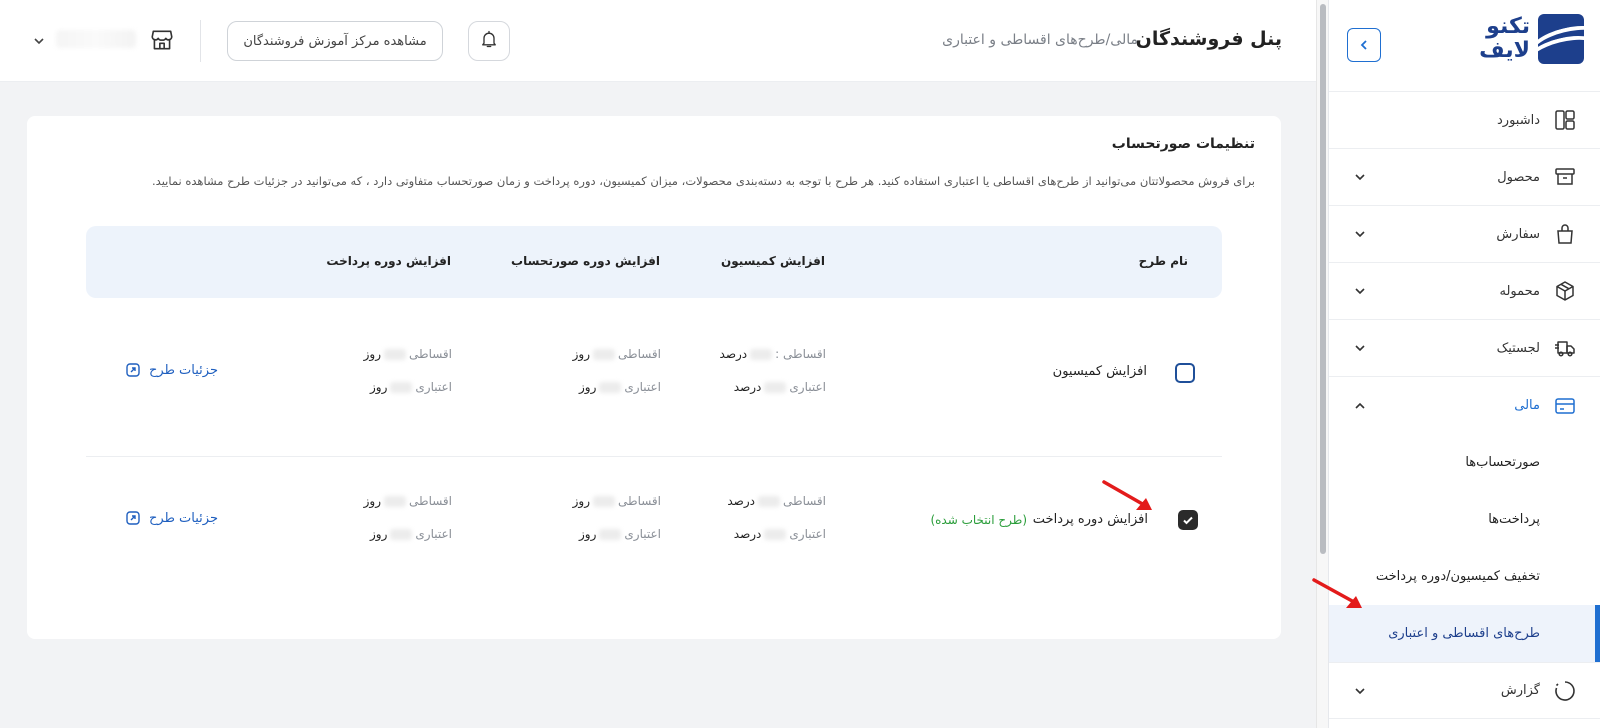 The height and width of the screenshot is (728, 1600). What do you see at coordinates (1163, 261) in the screenshot?
I see `column-header-plan-name: نام طرح` at bounding box center [1163, 261].